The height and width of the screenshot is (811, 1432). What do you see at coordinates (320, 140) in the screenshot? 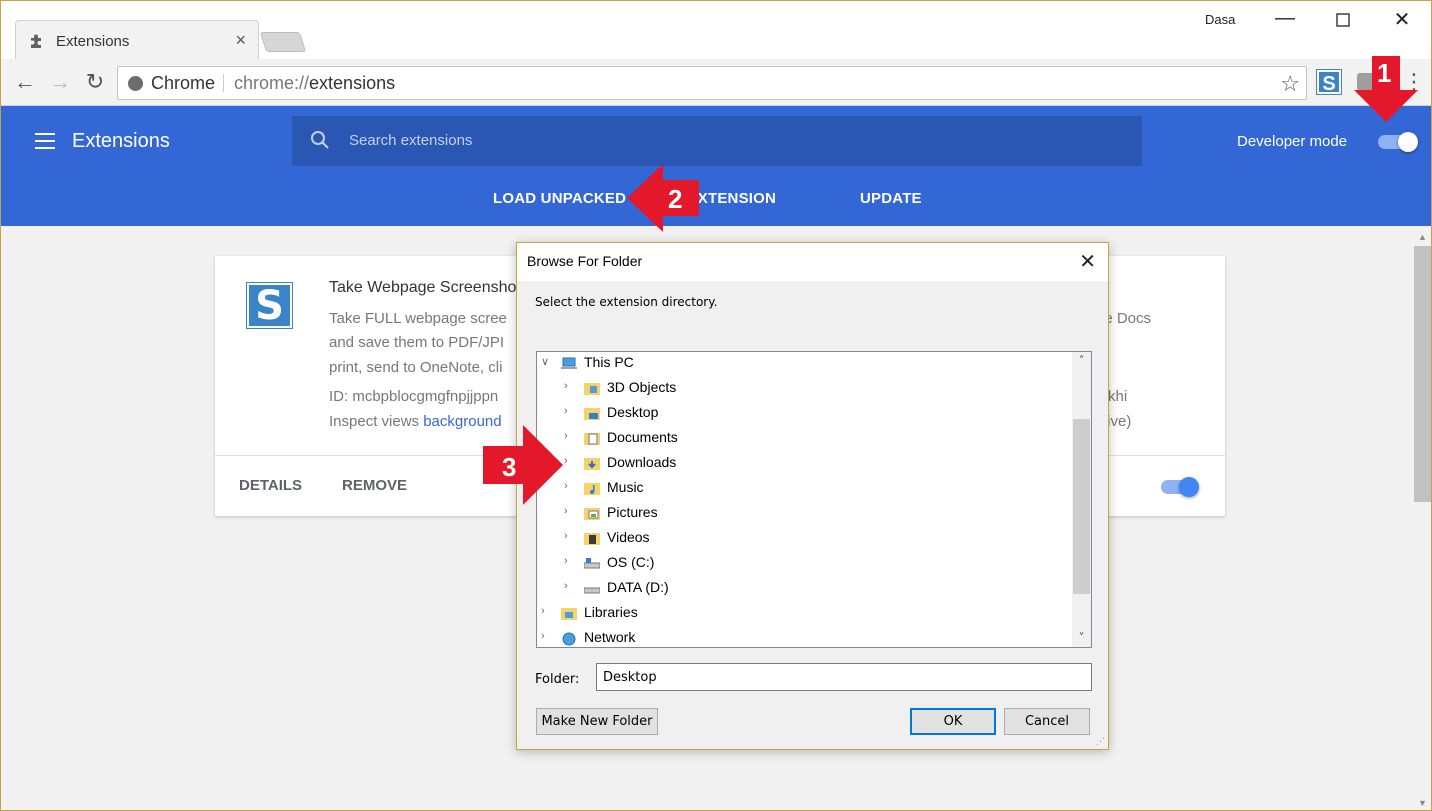
I see `search-icon` at bounding box center [320, 140].